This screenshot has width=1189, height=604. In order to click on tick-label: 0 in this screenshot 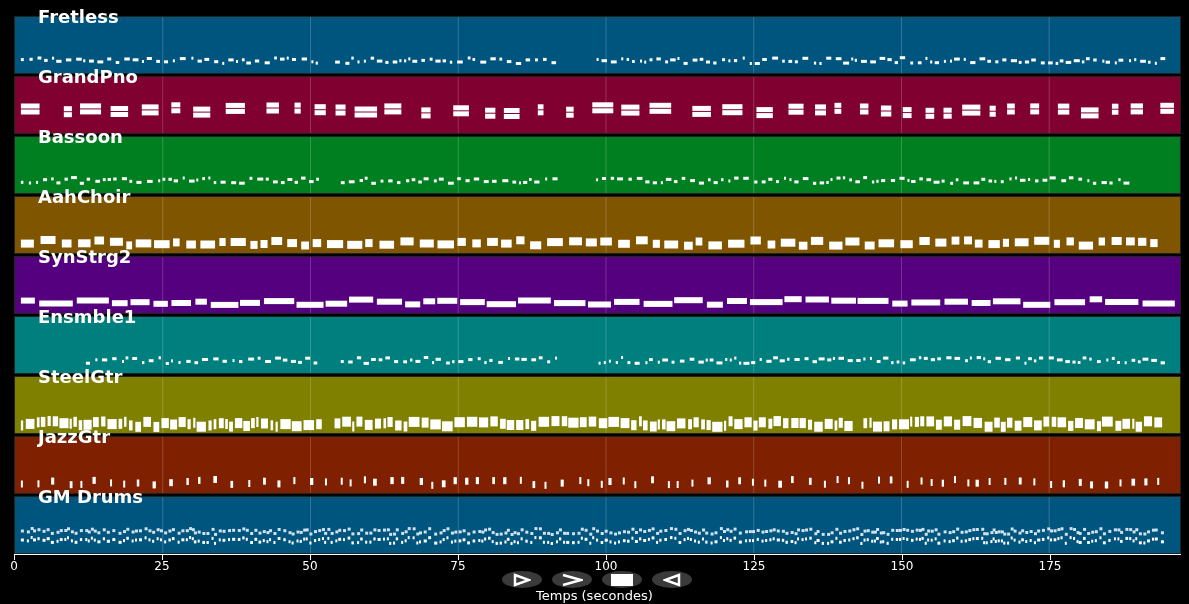, I will do `click(14, 566)`.